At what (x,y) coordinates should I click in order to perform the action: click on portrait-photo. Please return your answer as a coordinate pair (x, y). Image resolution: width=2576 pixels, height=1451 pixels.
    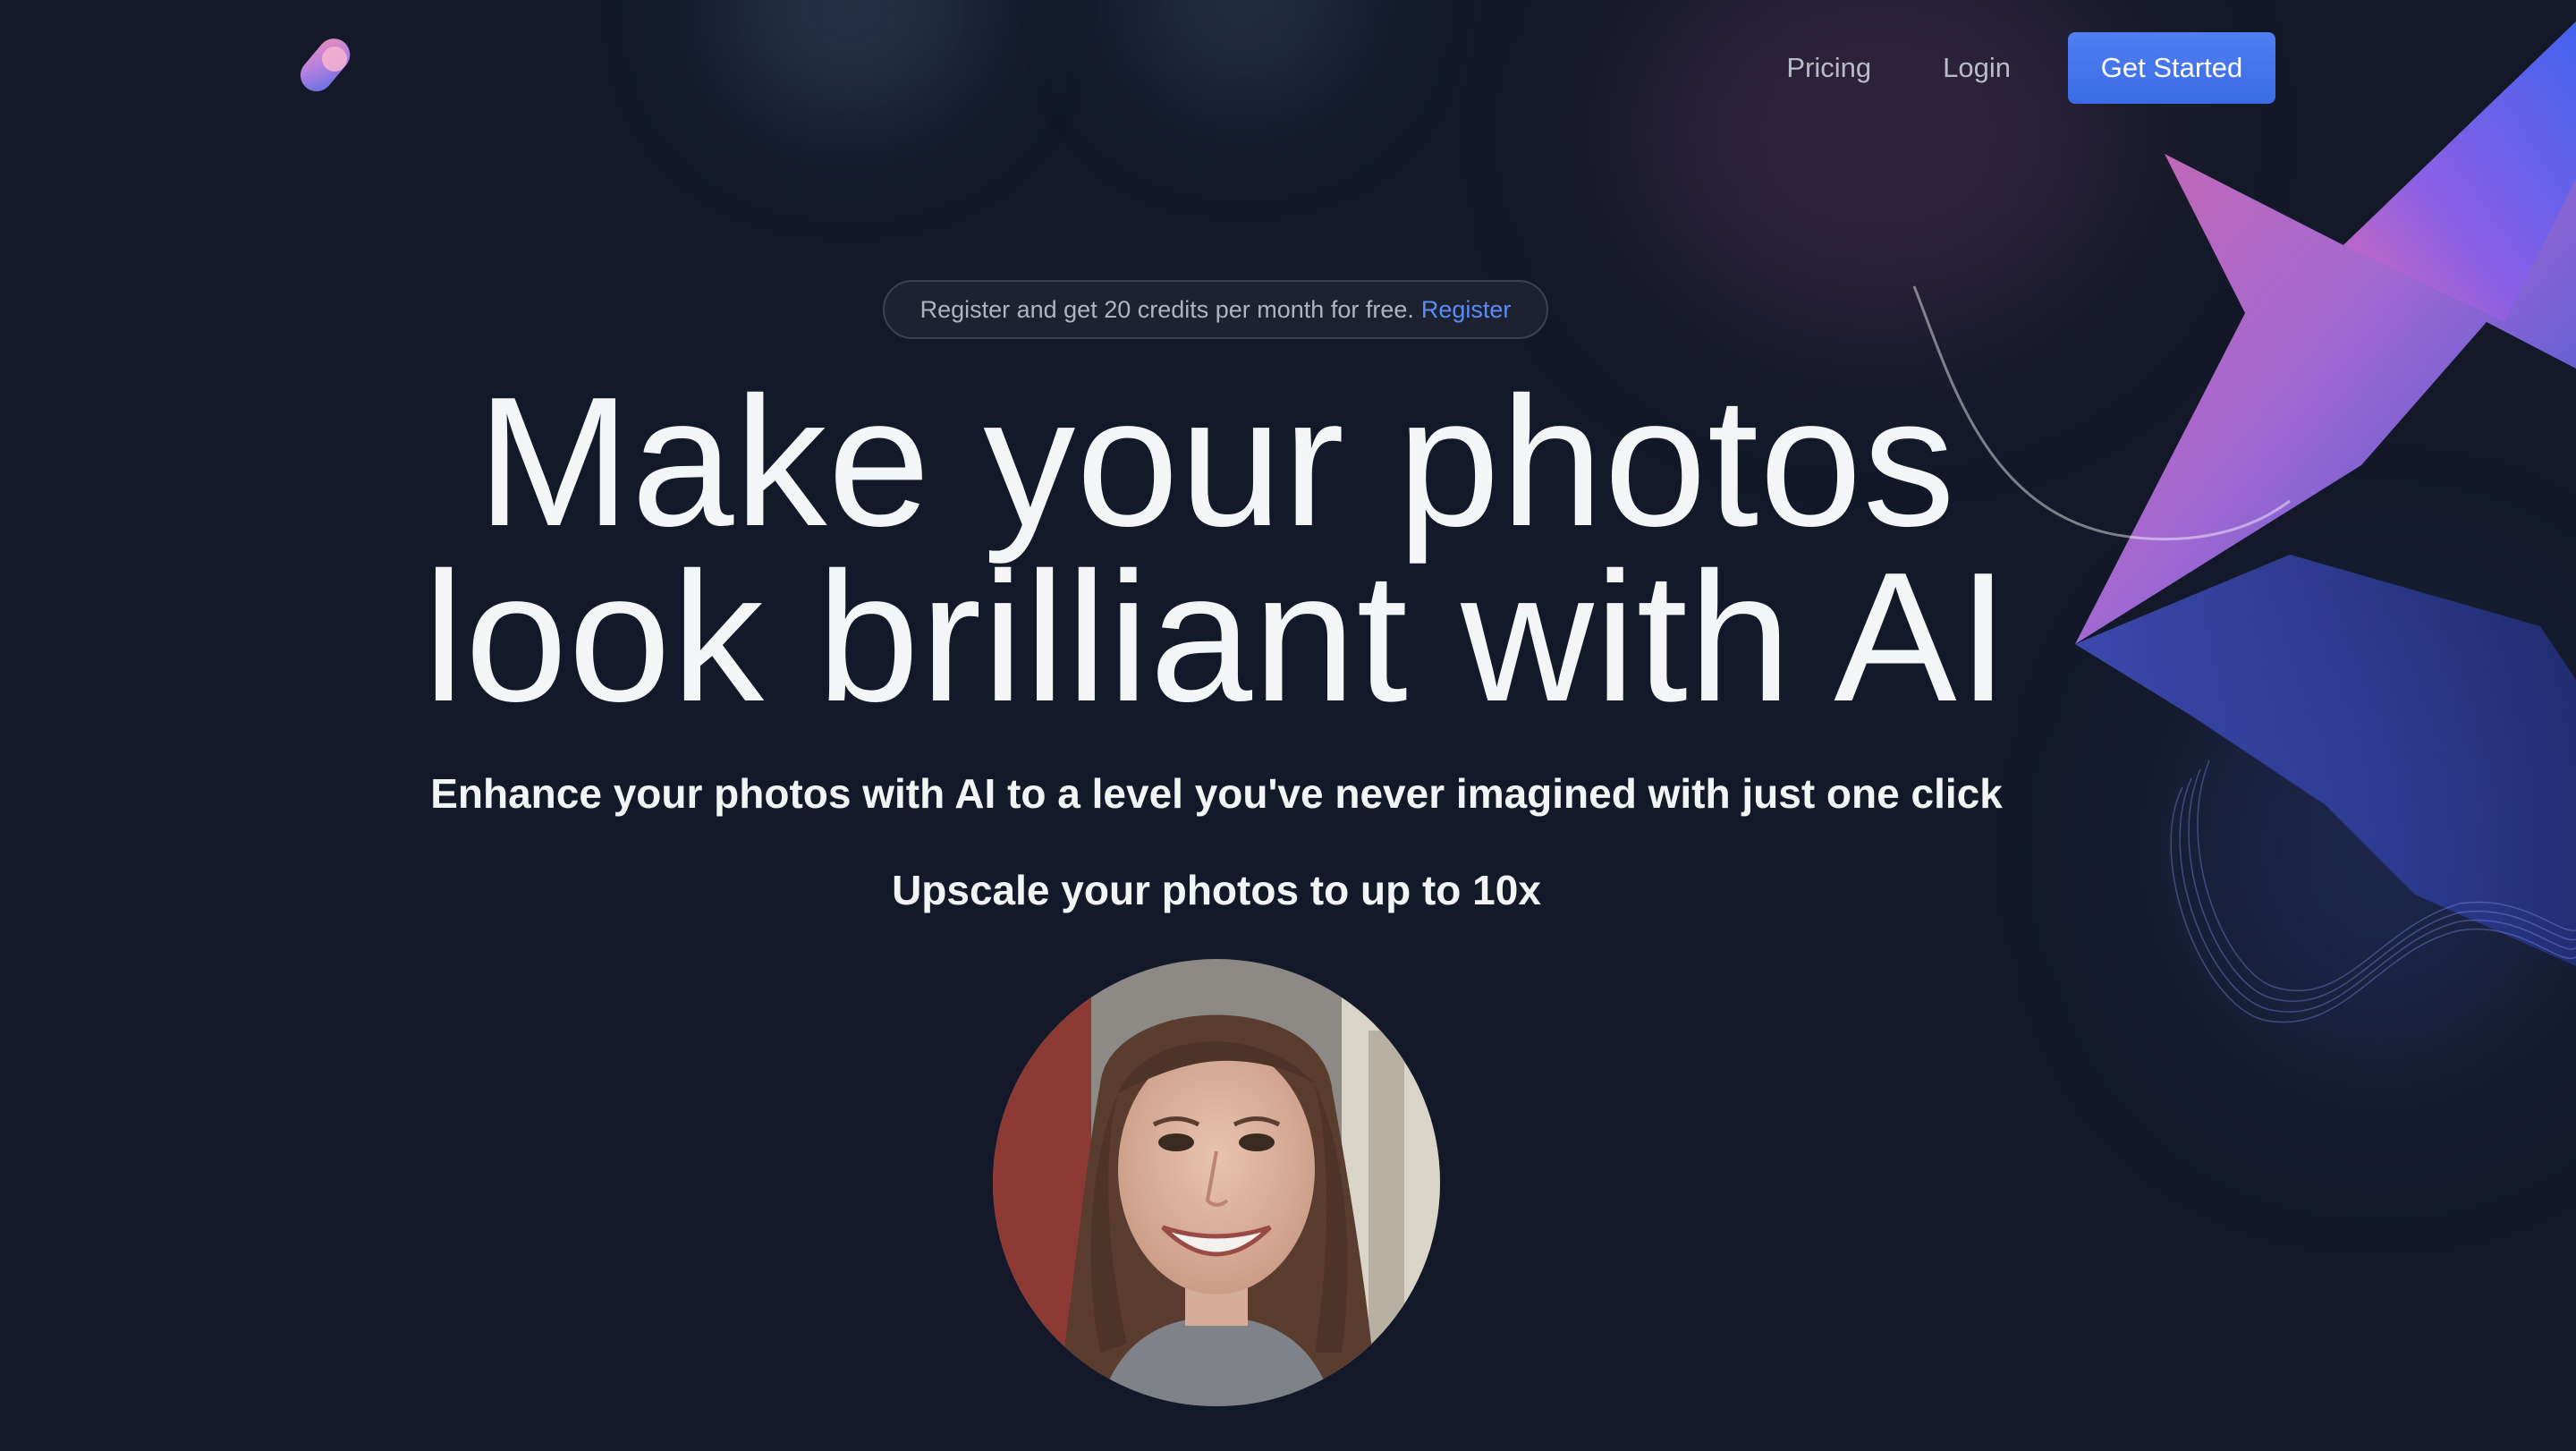
    Looking at the image, I should click on (1216, 1182).